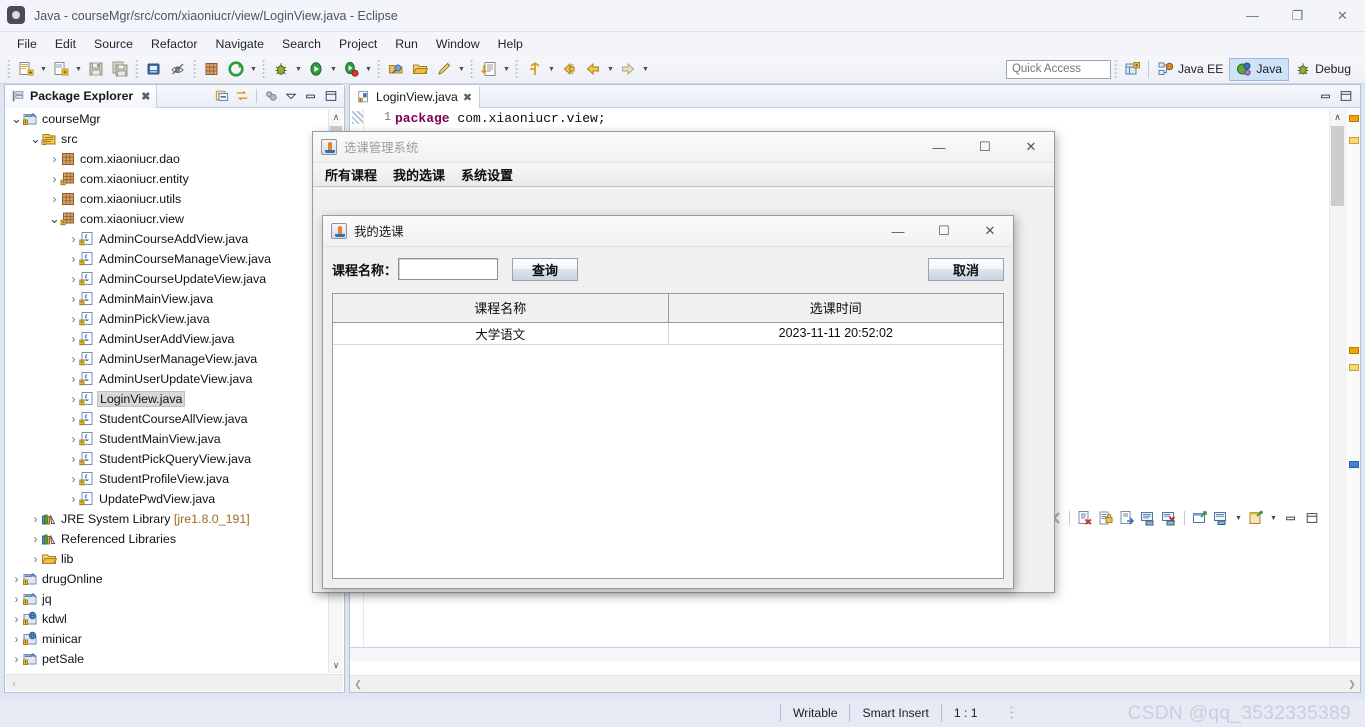  Describe the element at coordinates (1342, 16) in the screenshot. I see `window-close-button: ✕` at that location.